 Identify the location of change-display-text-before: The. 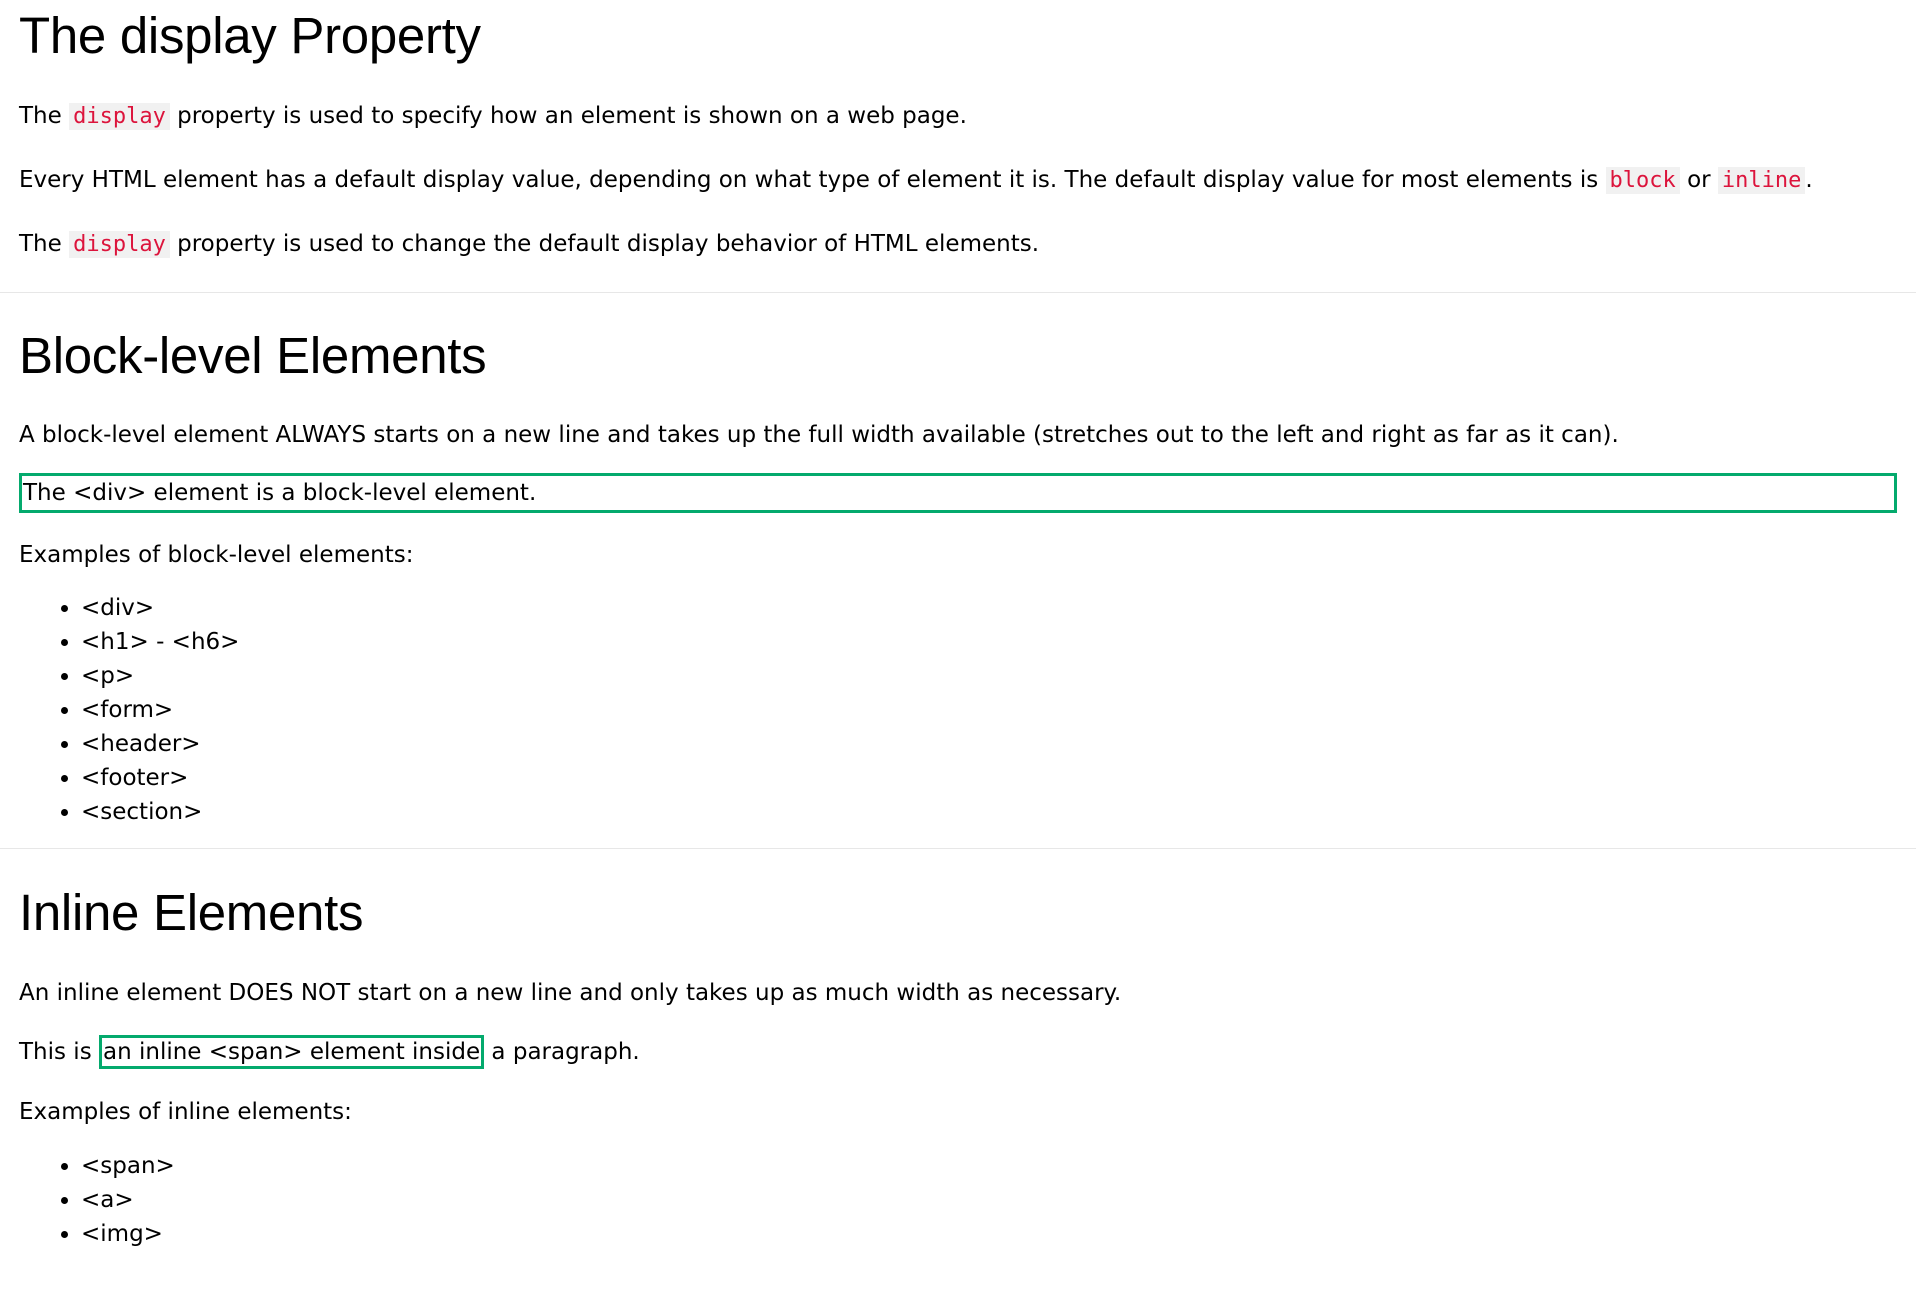
(44, 244).